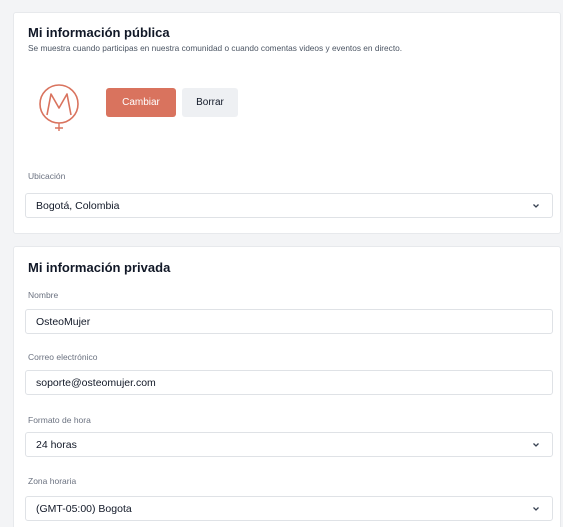  Describe the element at coordinates (84, 508) in the screenshot. I see `timezone-value: (GMT-05:00) Bogota` at that location.